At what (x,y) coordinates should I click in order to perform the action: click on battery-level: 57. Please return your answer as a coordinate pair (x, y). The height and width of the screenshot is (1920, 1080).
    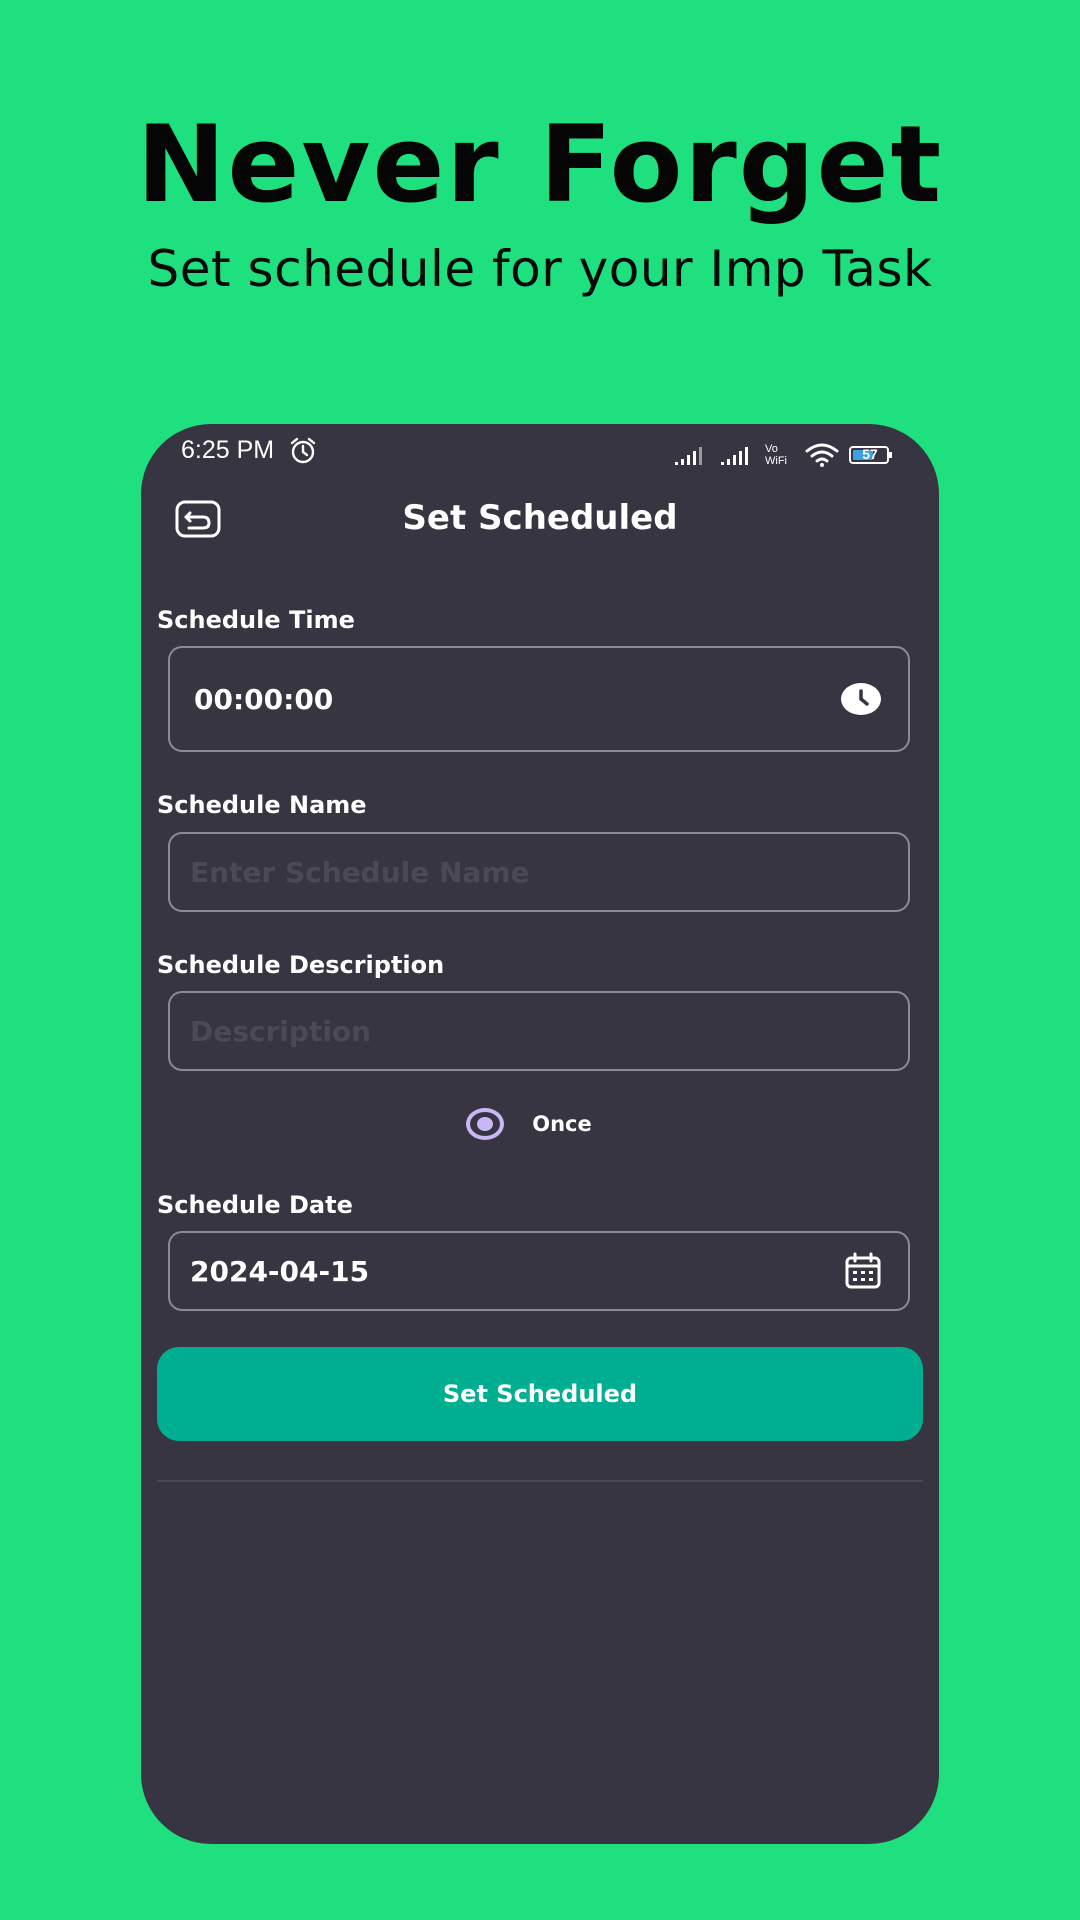
    Looking at the image, I should click on (870, 454).